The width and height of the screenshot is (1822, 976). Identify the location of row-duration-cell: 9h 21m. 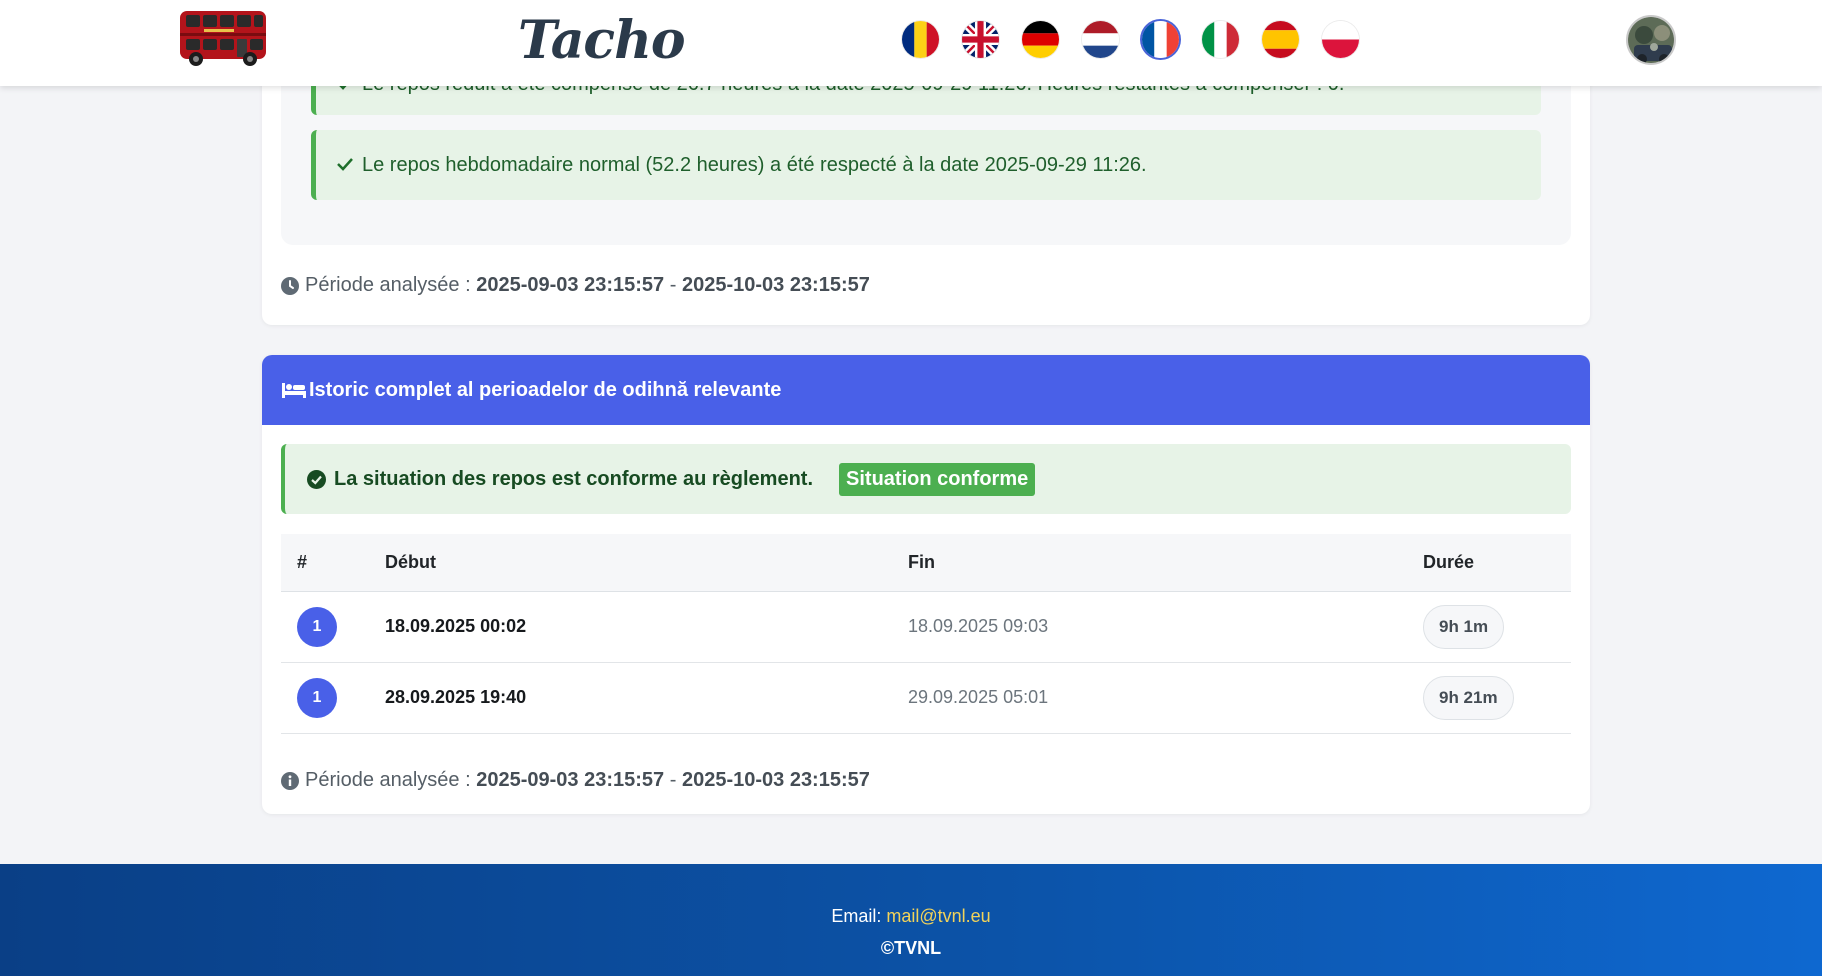
(1497, 698).